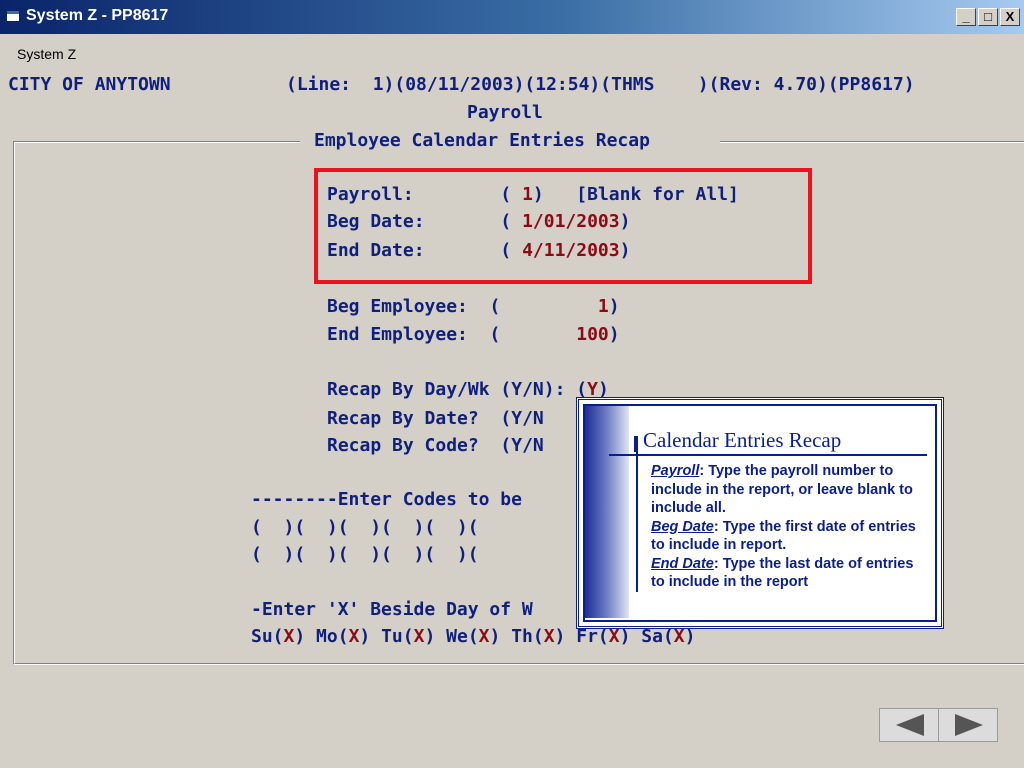 Image resolution: width=1024 pixels, height=768 pixels. What do you see at coordinates (482, 140) in the screenshot?
I see `screen-title: Employee Calendar Entries Recap` at bounding box center [482, 140].